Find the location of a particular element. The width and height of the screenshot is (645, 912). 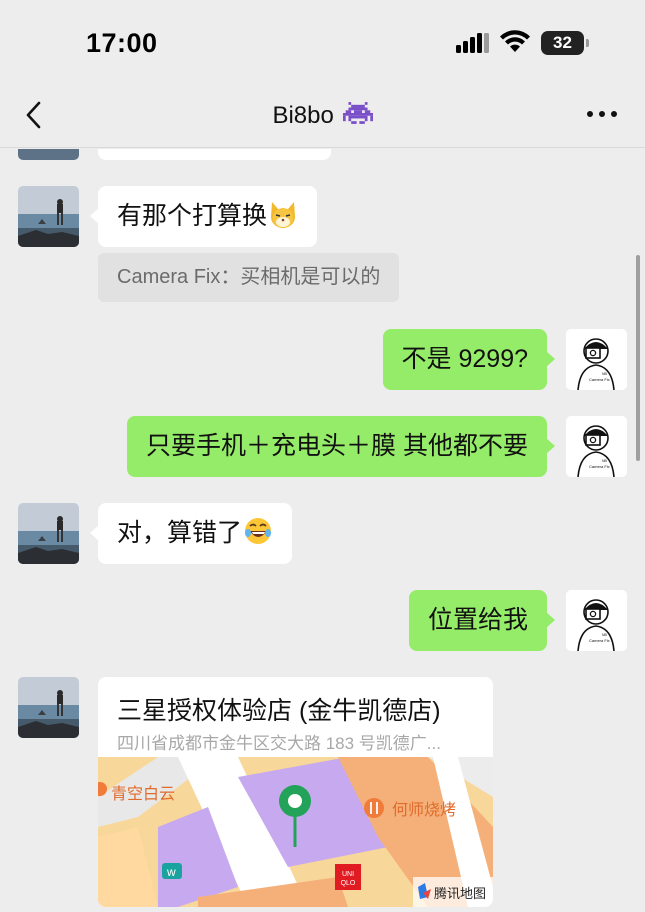

avatar-beach-photo is located at coordinates (48, 216).